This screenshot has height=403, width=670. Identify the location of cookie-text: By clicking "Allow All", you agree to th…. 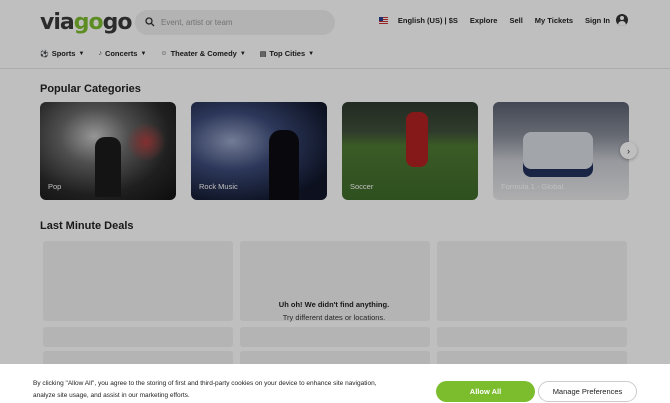
(205, 389).